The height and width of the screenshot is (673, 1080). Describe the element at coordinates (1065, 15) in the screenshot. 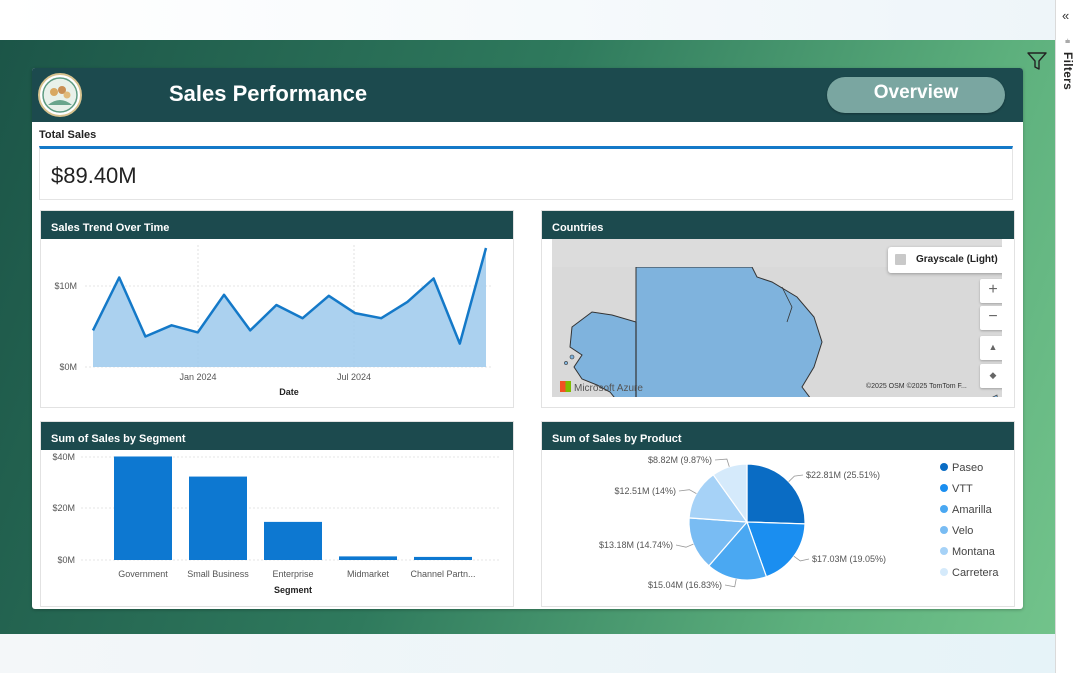

I see `collapse-pane-button: «` at that location.